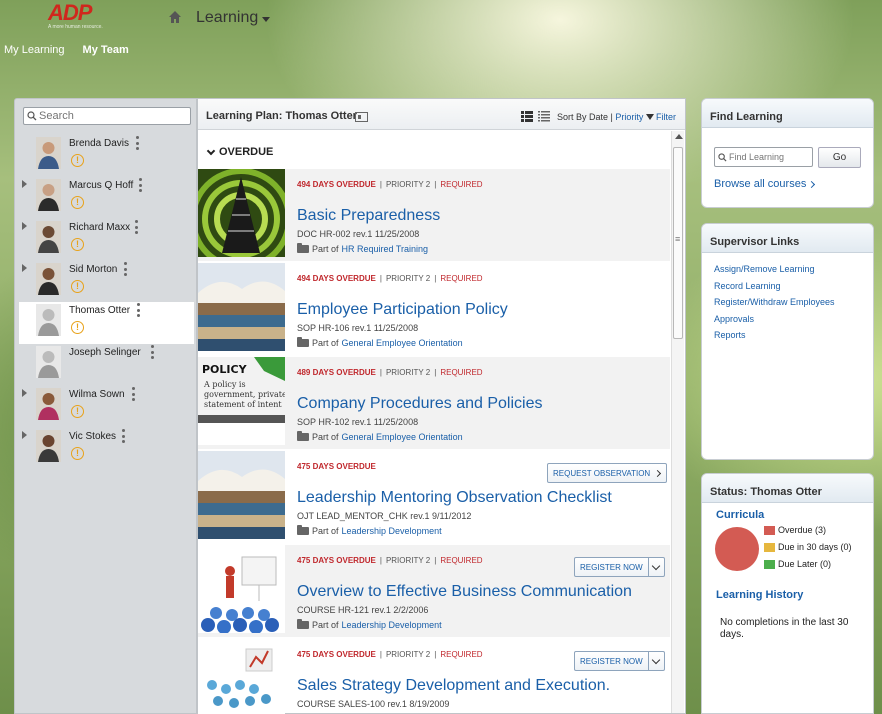 The width and height of the screenshot is (882, 714). What do you see at coordinates (106, 407) in the screenshot?
I see `team-member-row: Wilma Sown!` at bounding box center [106, 407].